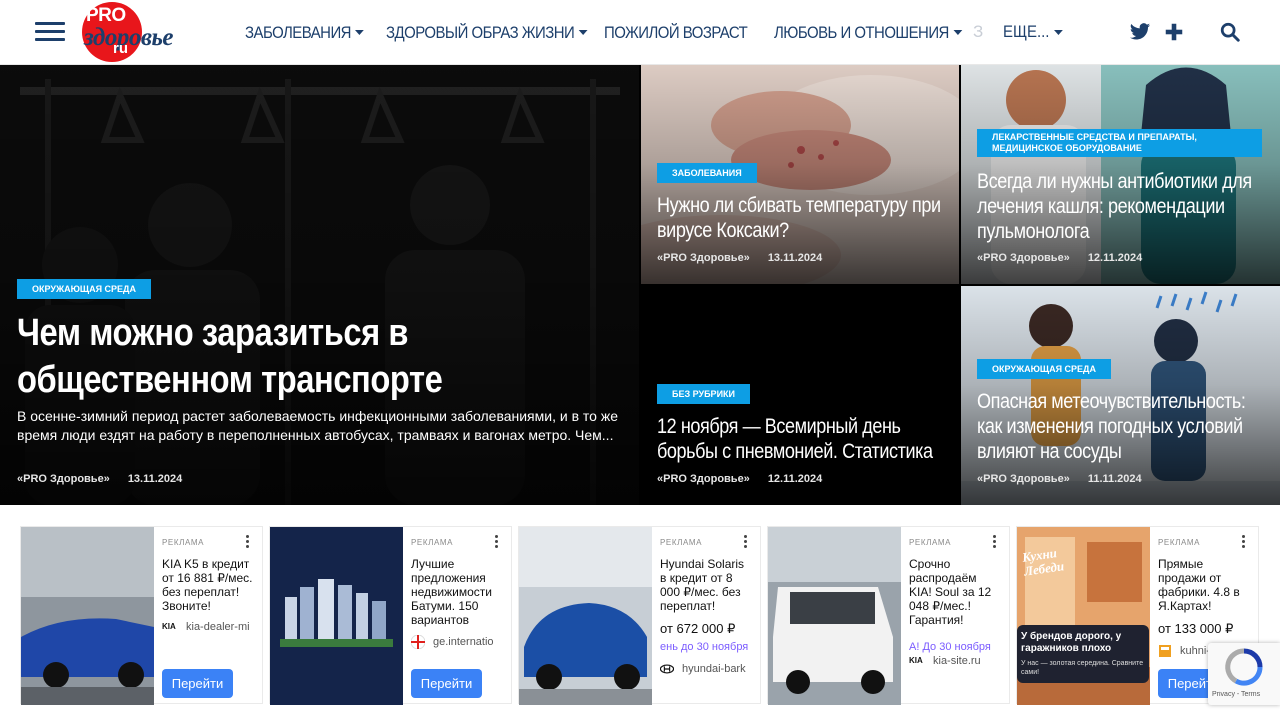 This screenshot has width=1280, height=720. What do you see at coordinates (978, 32) in the screenshot?
I see `nav-item-faded: З` at bounding box center [978, 32].